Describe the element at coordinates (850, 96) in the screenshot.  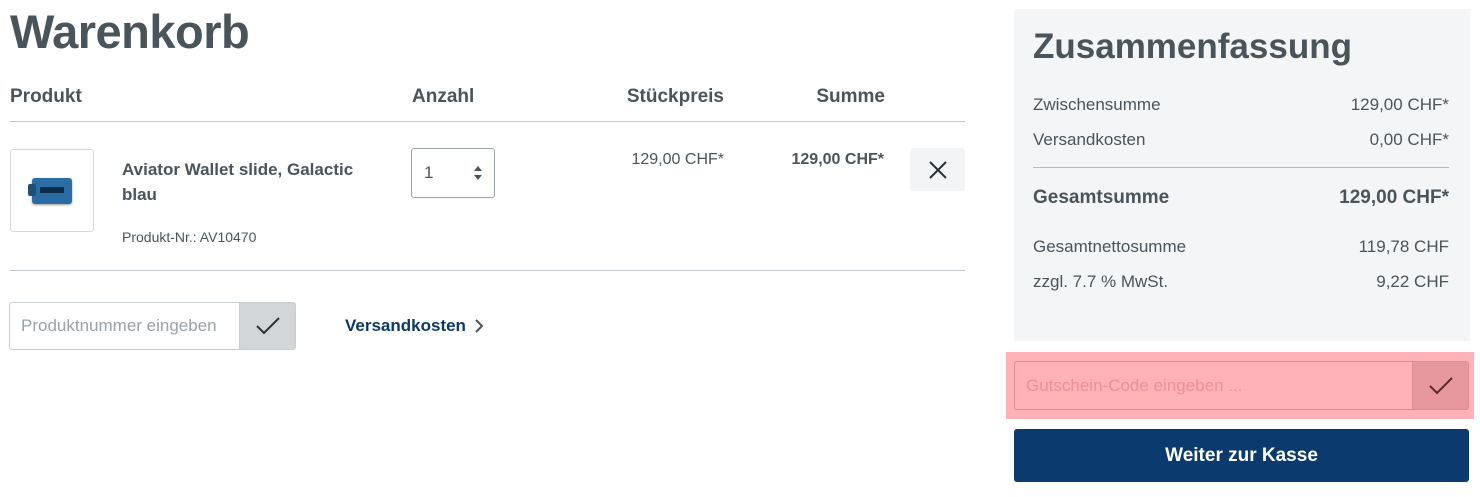
I see `column-header-total: Summe` at that location.